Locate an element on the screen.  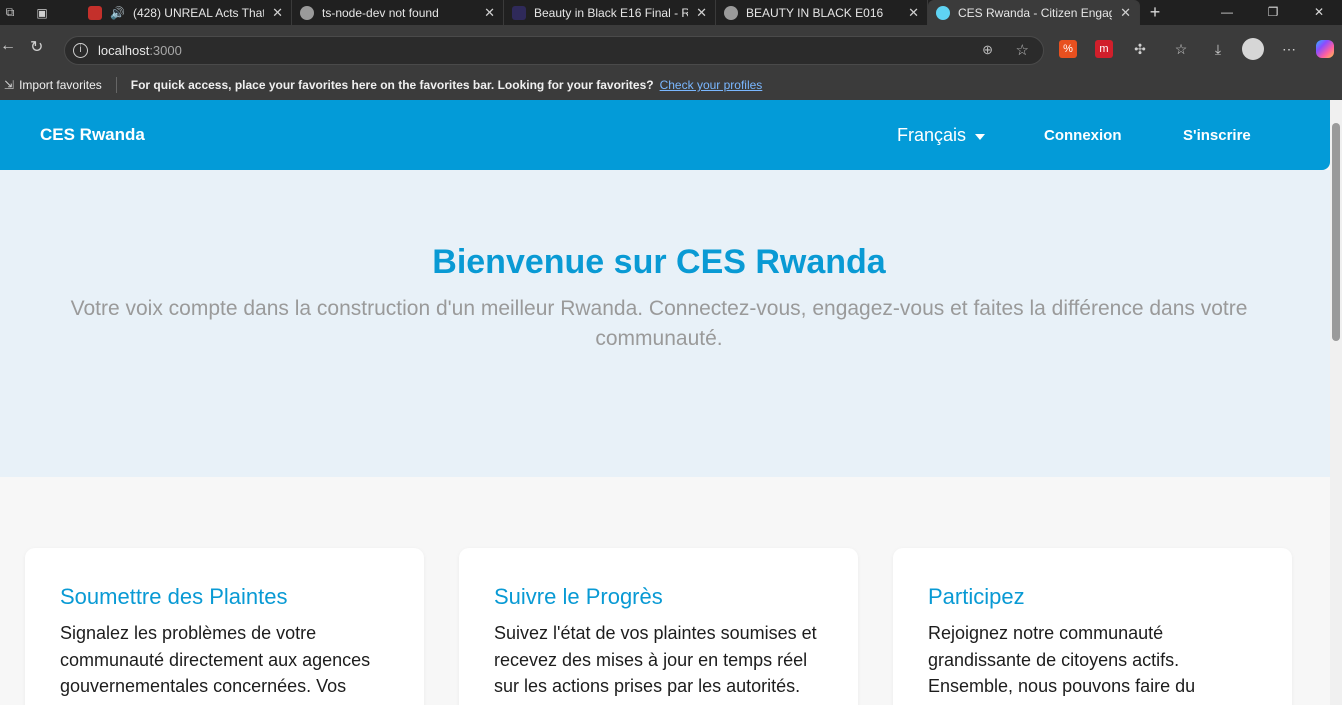
refresh-icon: ↻ is located at coordinates (36, 47).